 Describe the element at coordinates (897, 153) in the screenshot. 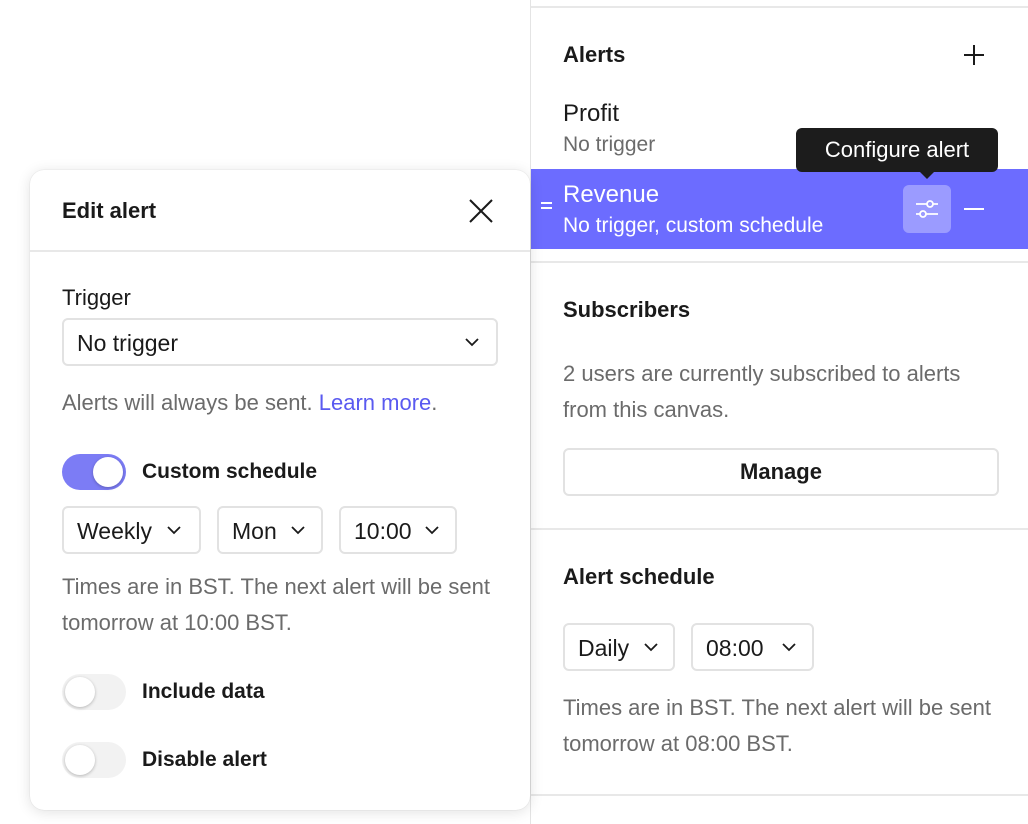

I see `configure-alert-tooltip: Configure alert` at that location.